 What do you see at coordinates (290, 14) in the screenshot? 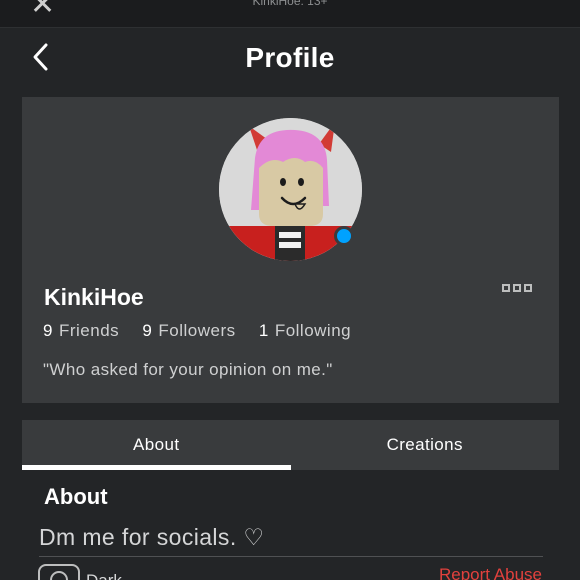
I see `top-strip: ✕ KinkiHoe: 13+` at bounding box center [290, 14].